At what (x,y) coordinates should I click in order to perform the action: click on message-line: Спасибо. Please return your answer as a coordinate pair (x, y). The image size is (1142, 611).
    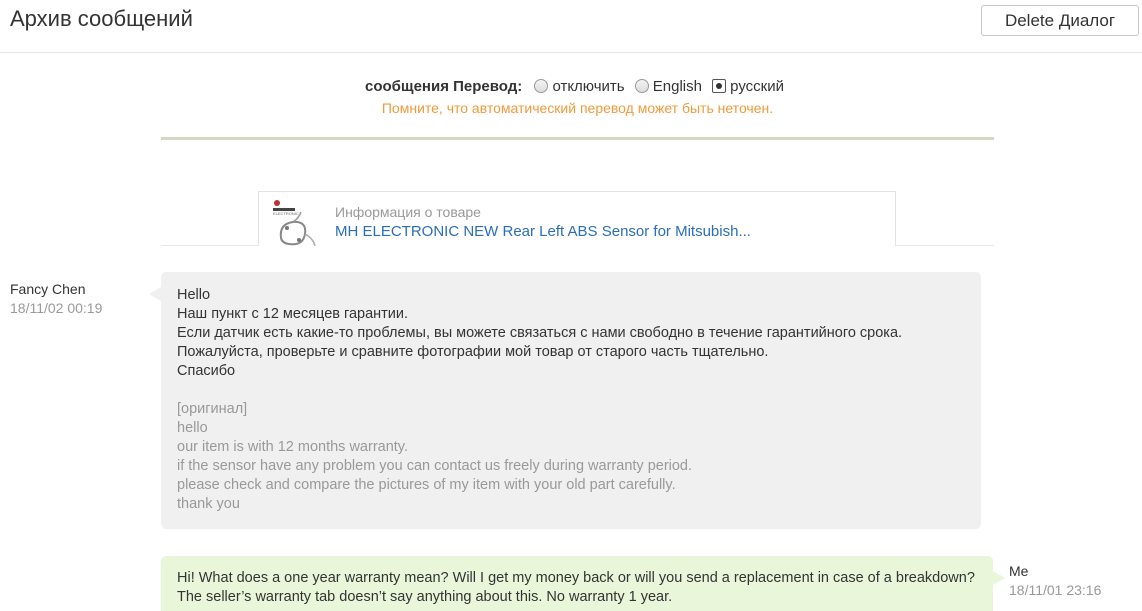
    Looking at the image, I should click on (206, 371).